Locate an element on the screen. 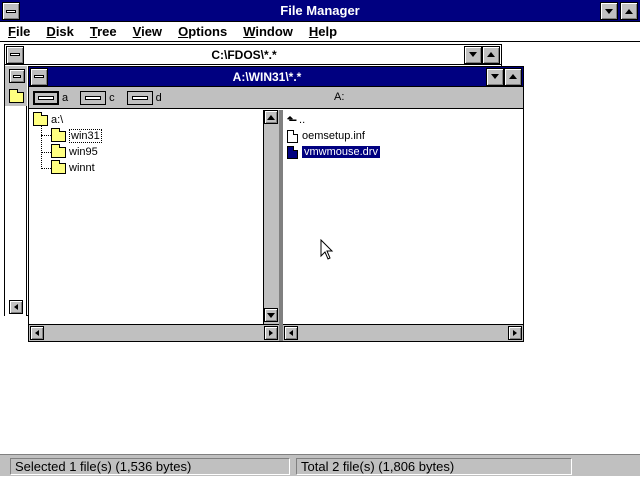 The image size is (640, 480). parent-dir-icon: ⬑ is located at coordinates (292, 120).